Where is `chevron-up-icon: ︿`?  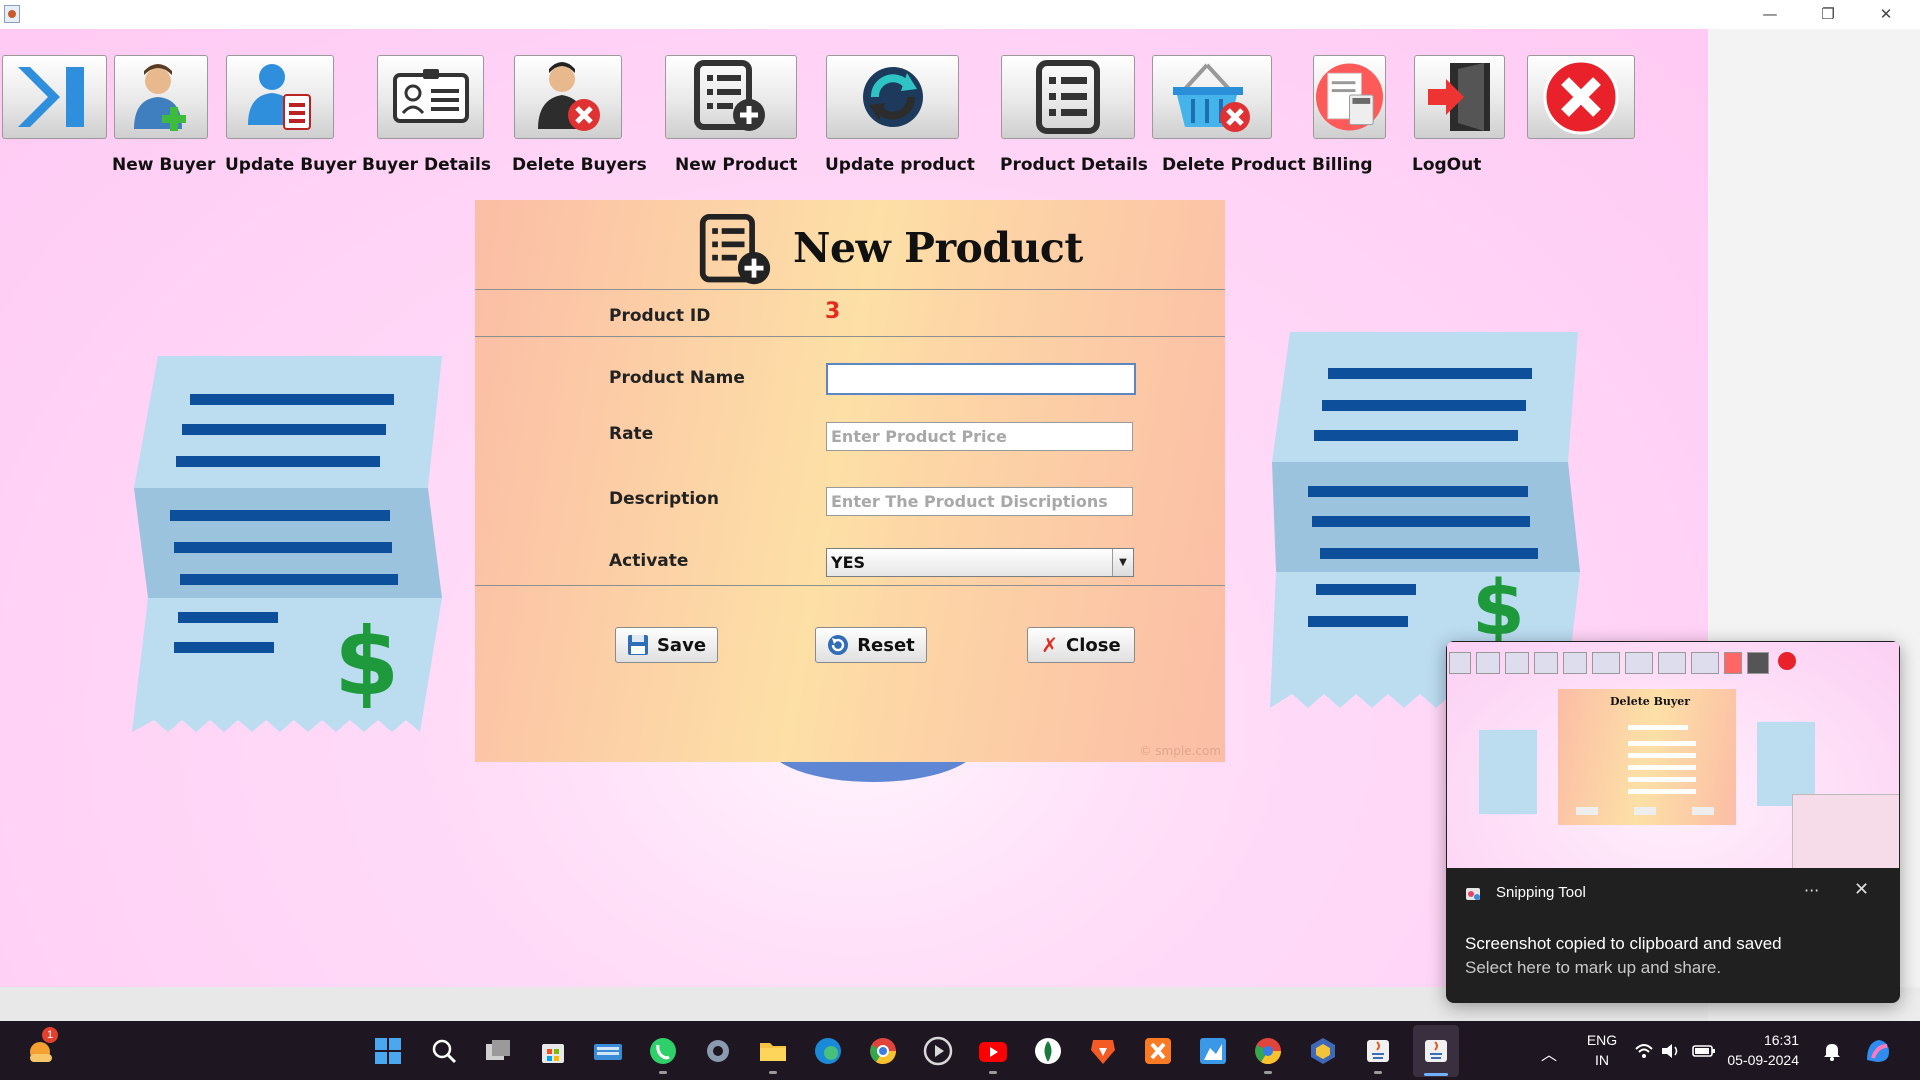
chevron-up-icon: ︿ is located at coordinates (1549, 1053).